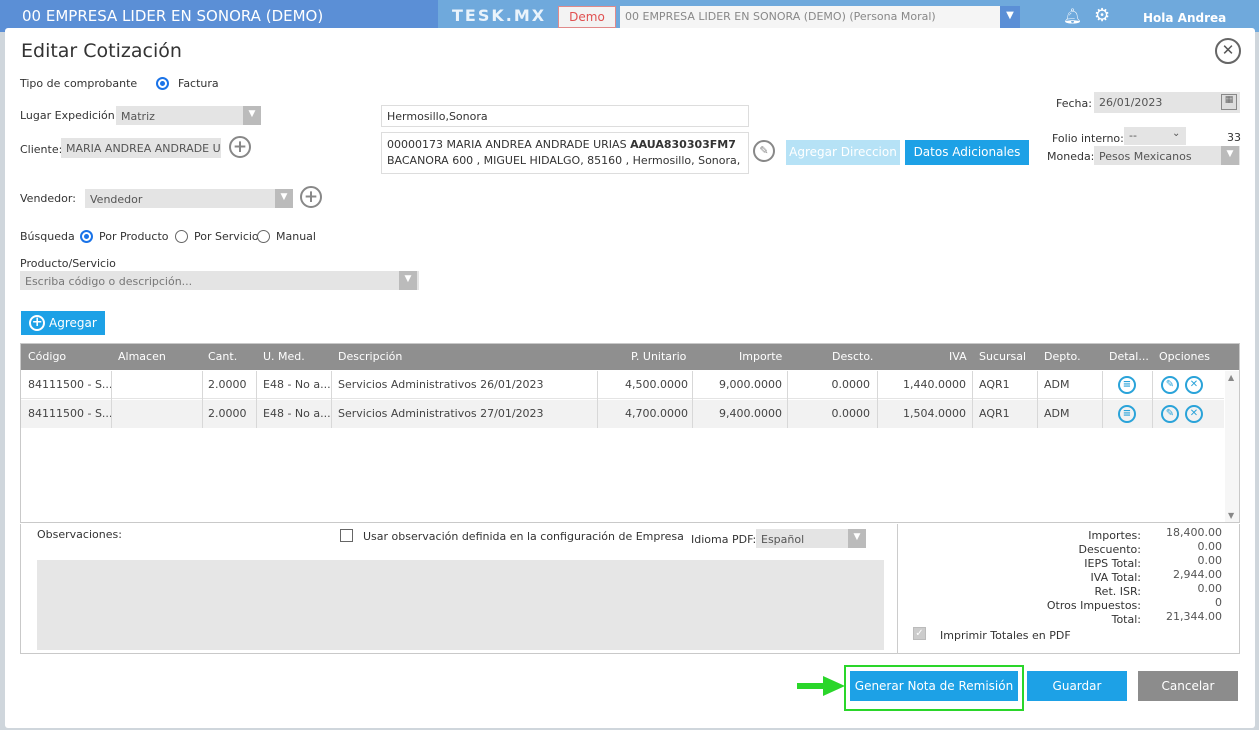 The image size is (1259, 730). Describe the element at coordinates (1112, 563) in the screenshot. I see `totals-label: IEPS Total:` at that location.